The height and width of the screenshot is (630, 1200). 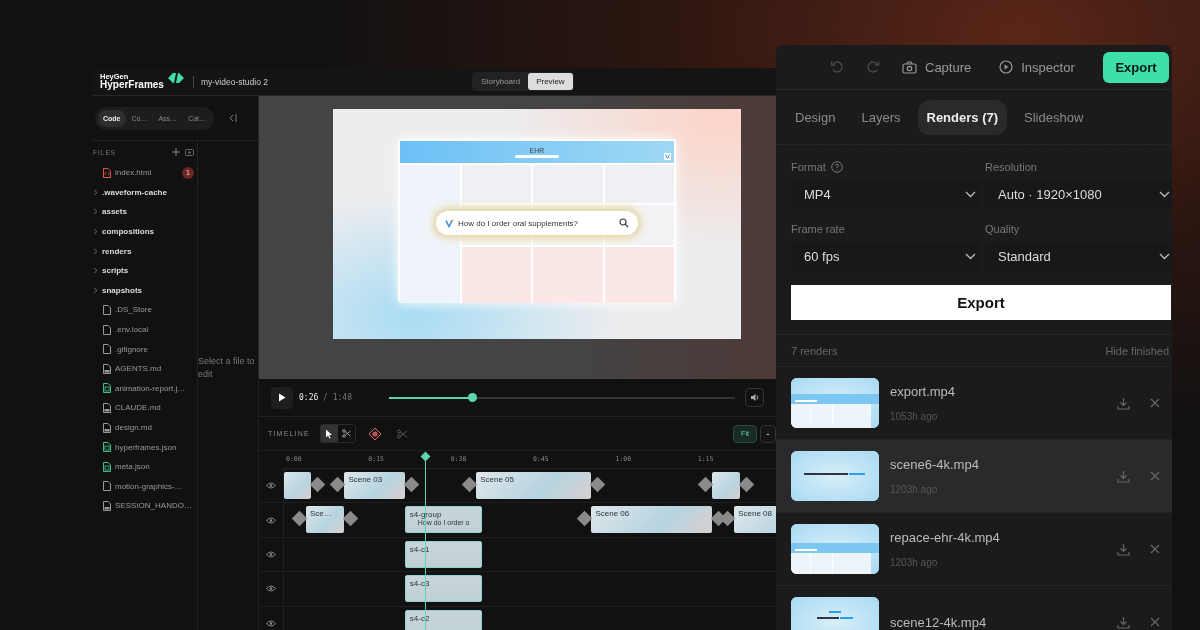 I want to click on view-tab: Storyboard, so click(x=501, y=81).